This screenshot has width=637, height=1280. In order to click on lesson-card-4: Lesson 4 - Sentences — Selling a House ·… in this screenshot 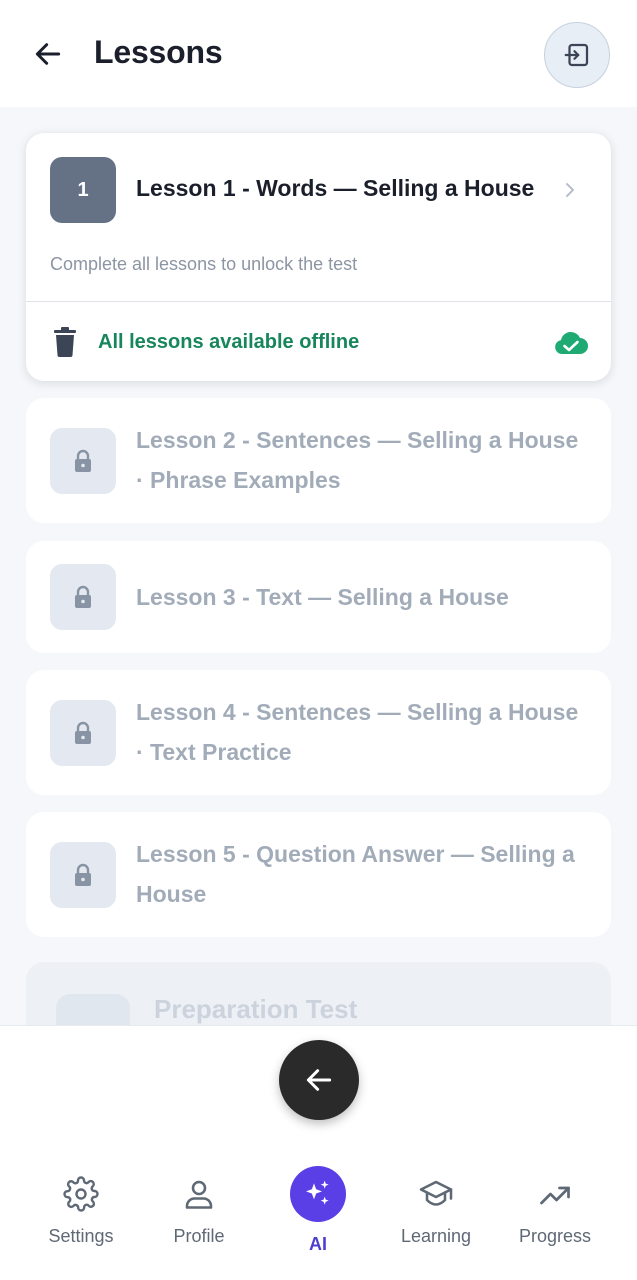, I will do `click(318, 732)`.